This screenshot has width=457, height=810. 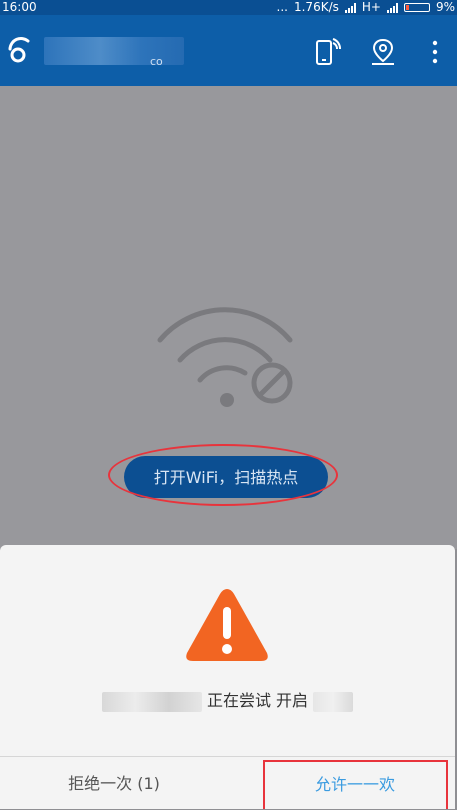 What do you see at coordinates (19, 49) in the screenshot?
I see `app-logo-icon` at bounding box center [19, 49].